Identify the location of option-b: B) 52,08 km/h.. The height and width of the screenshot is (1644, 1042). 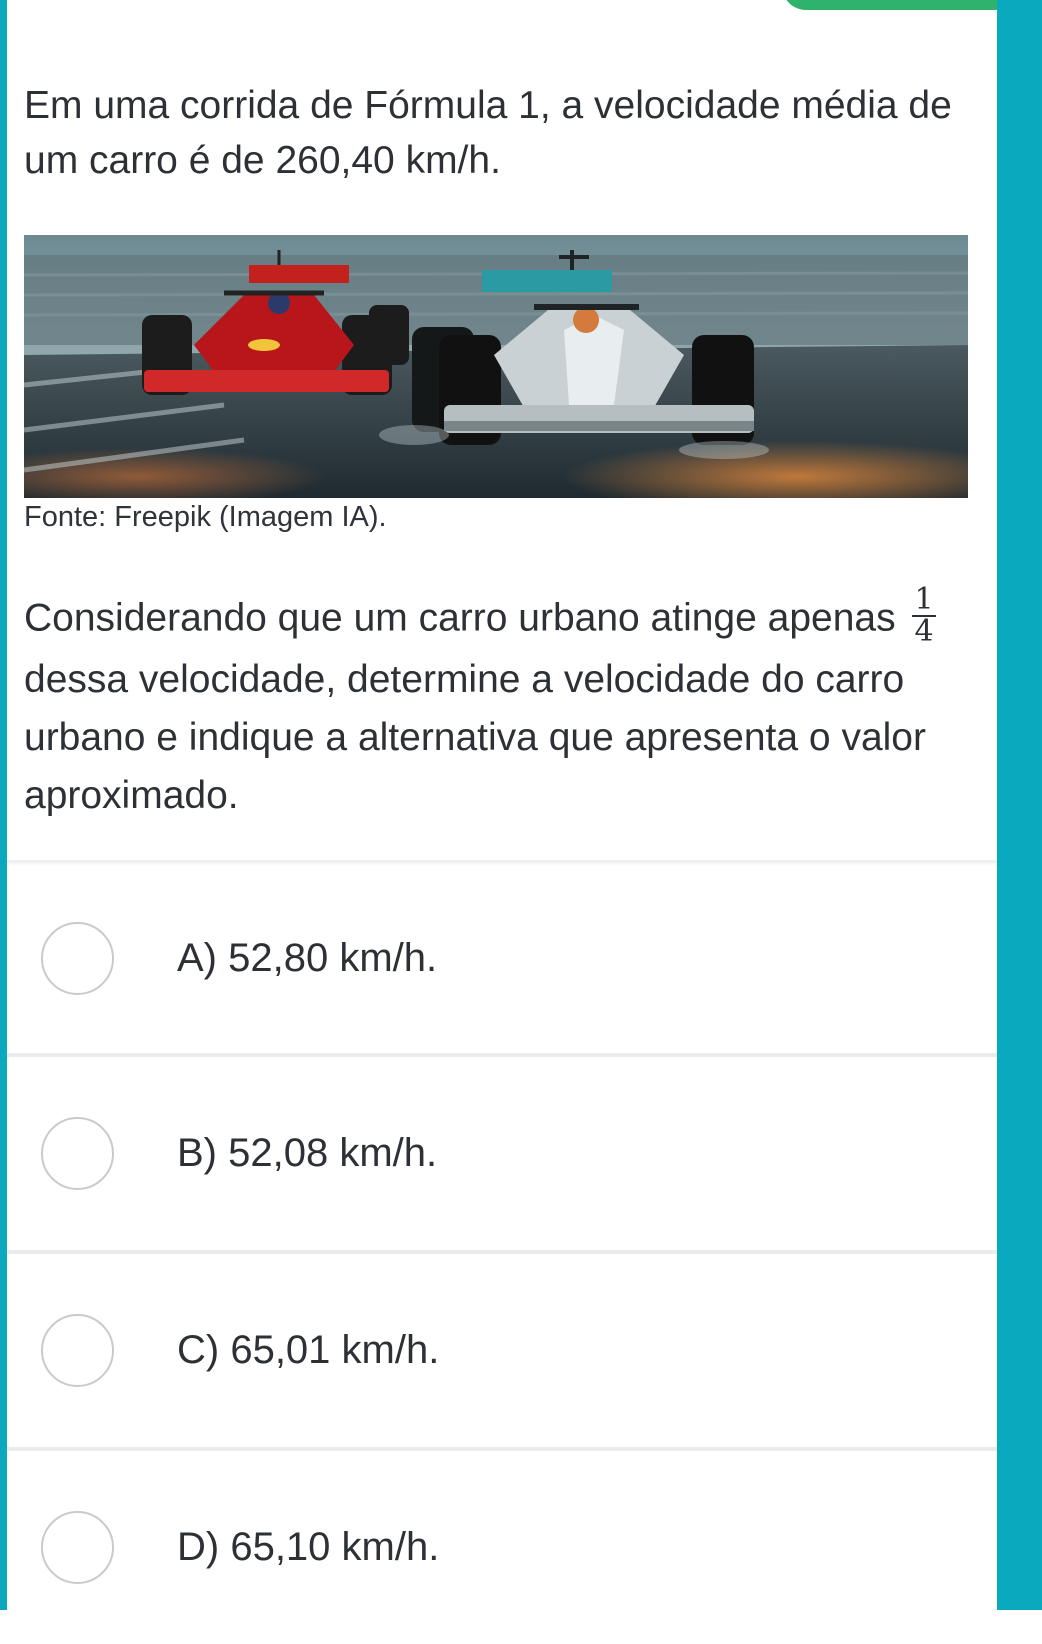
(502, 1153).